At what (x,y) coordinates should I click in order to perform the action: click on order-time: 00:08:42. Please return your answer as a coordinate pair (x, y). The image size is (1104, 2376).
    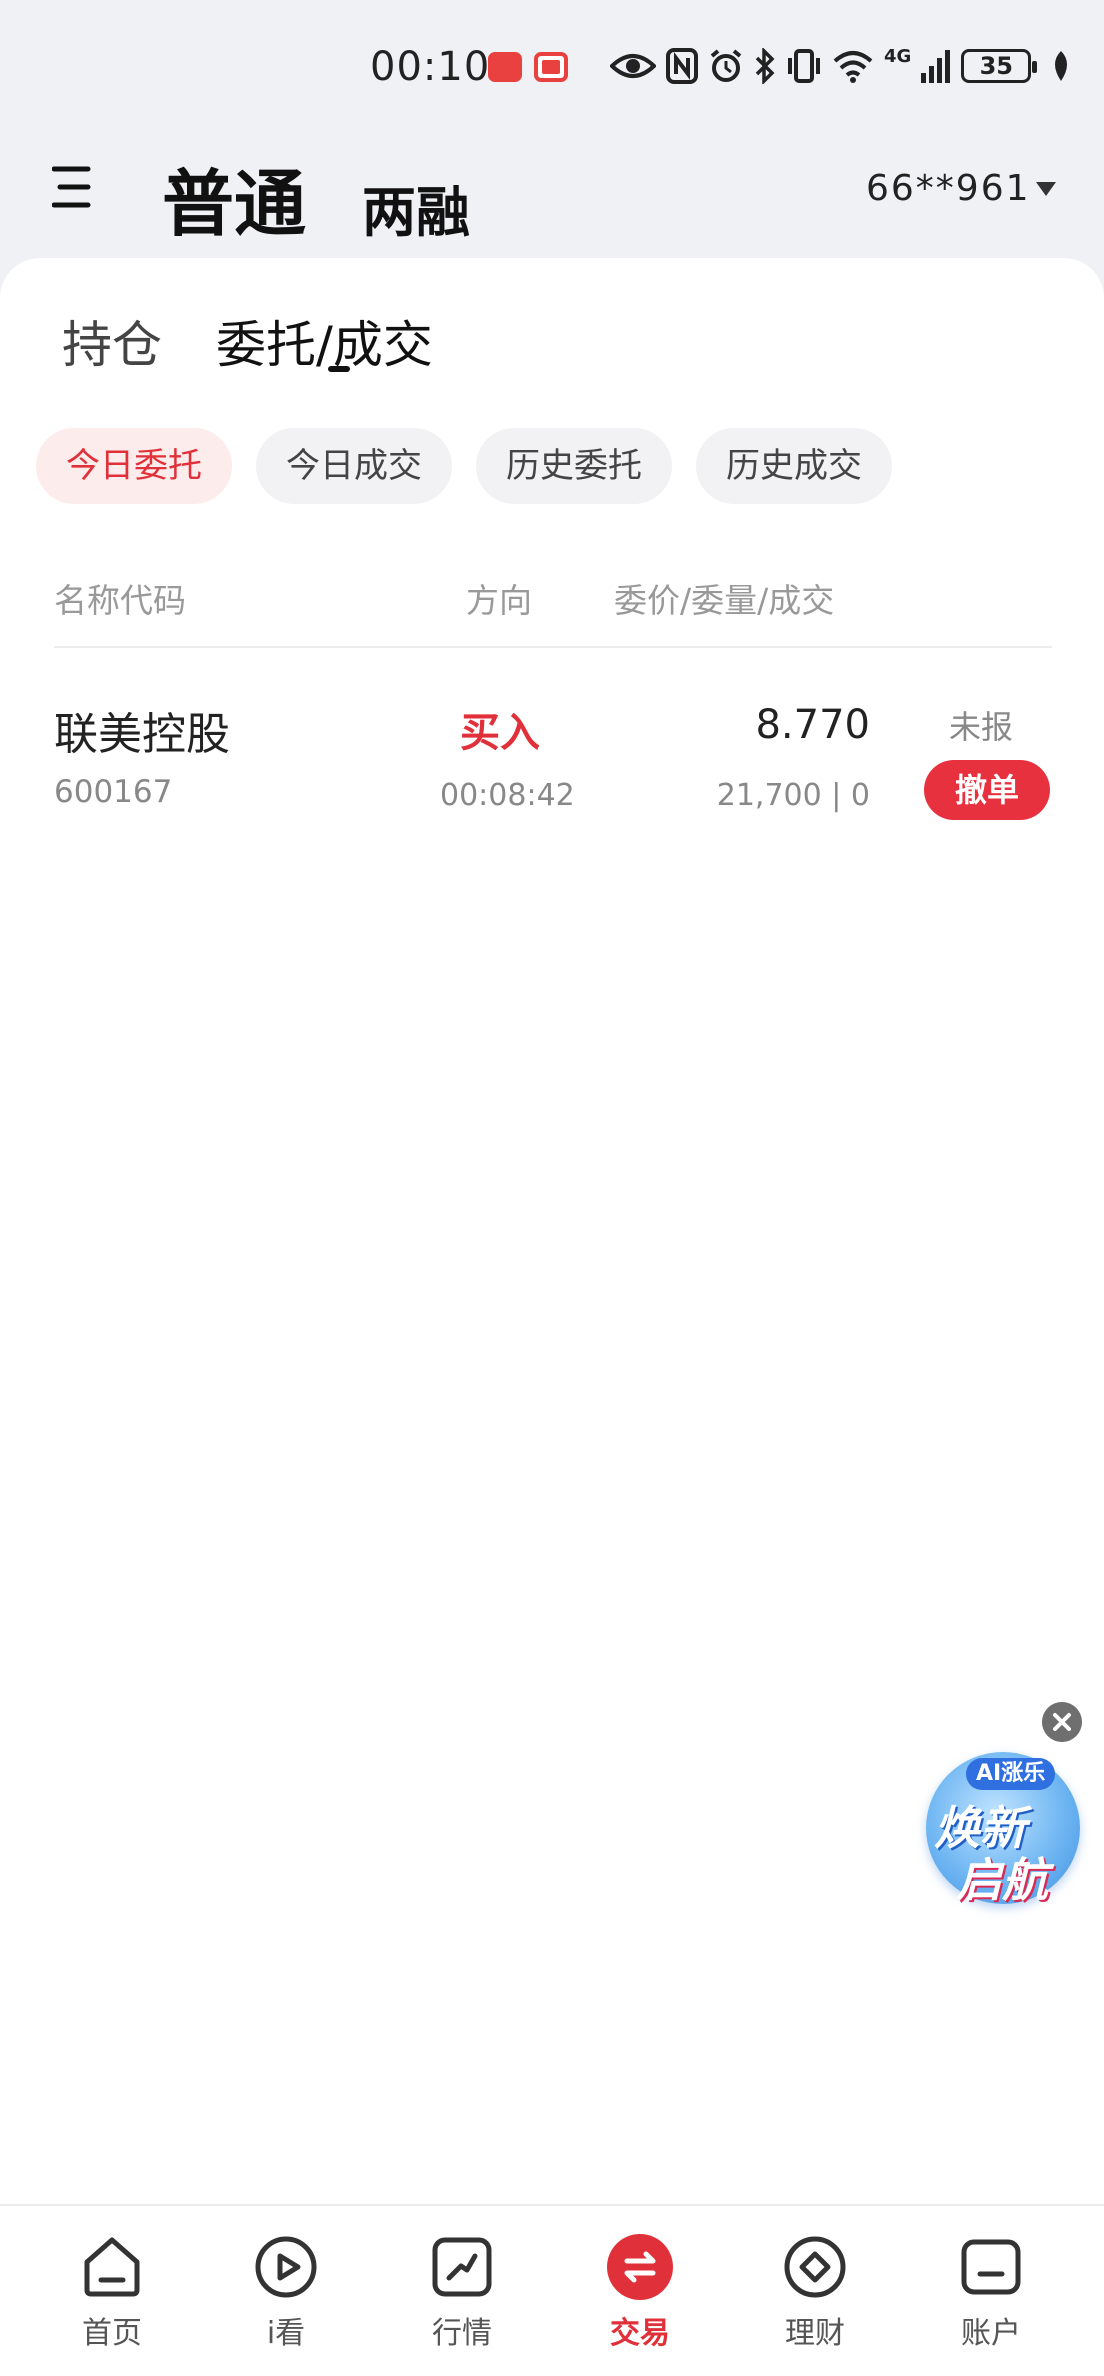
    Looking at the image, I should click on (507, 795).